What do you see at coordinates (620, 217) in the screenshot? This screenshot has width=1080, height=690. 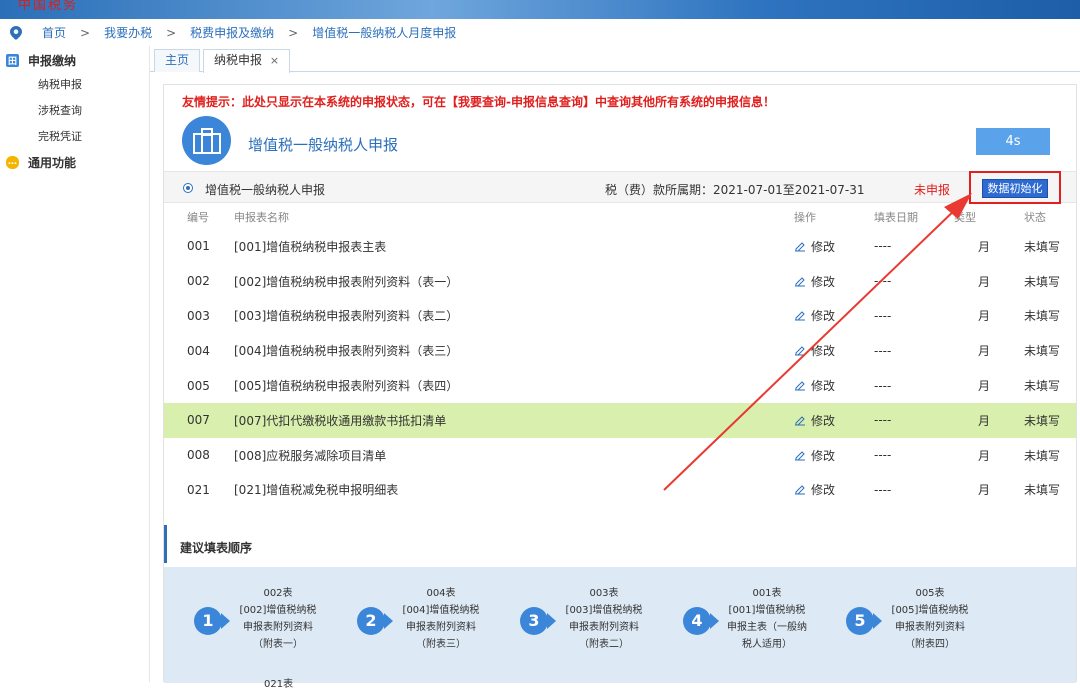 I see `table-header-row: 编号 申报表名称 操作 填表日期 类型 状态` at bounding box center [620, 217].